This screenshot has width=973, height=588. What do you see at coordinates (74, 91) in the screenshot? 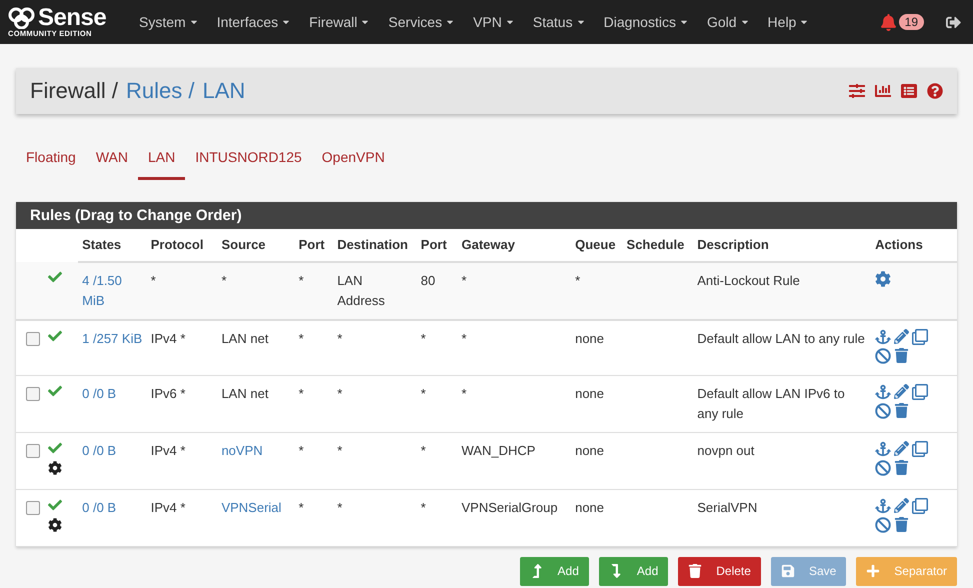
I see `breadcrumb-text: Firewall /` at bounding box center [74, 91].